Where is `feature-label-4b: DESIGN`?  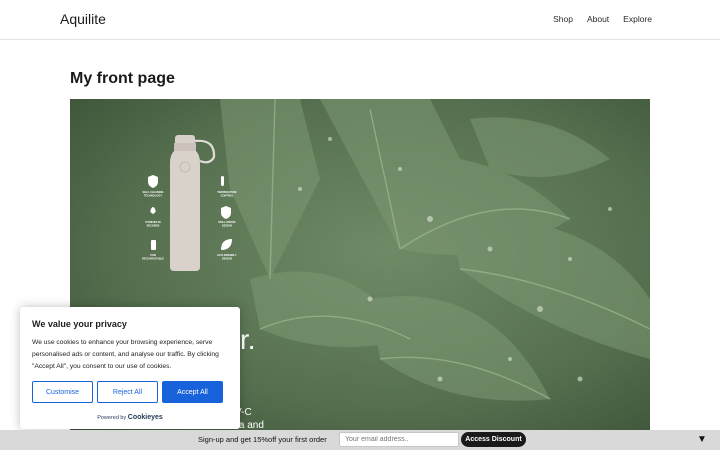 feature-label-4b: DESIGN is located at coordinates (227, 226).